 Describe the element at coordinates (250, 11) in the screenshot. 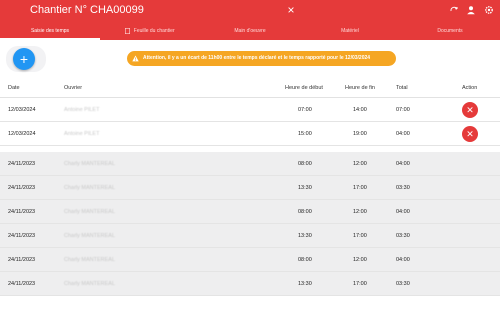

I see `app-header: Chantier N° CHA00099 ×` at that location.